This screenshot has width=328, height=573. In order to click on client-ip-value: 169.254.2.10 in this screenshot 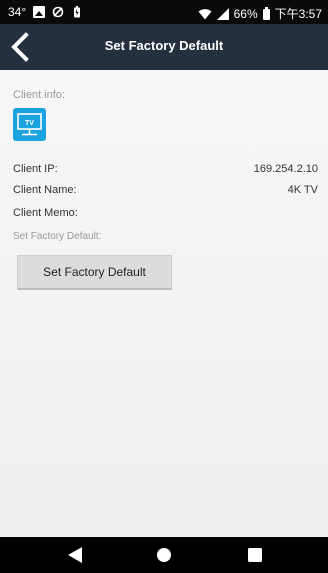, I will do `click(285, 169)`.